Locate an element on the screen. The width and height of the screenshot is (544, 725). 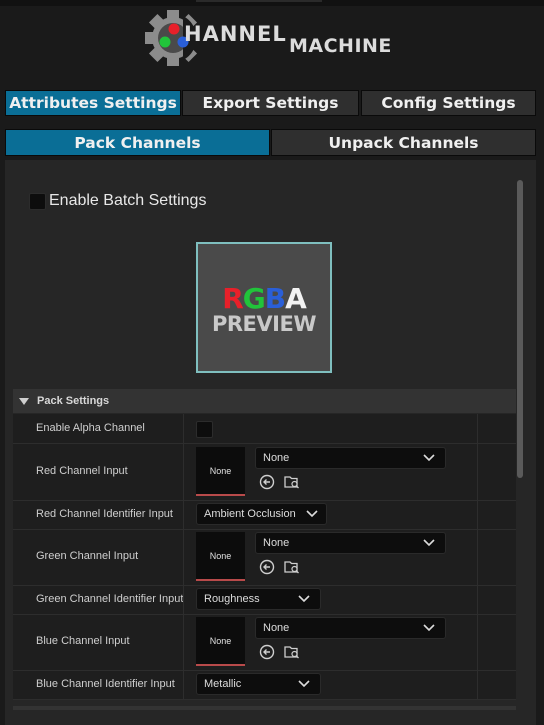
preview-b: B is located at coordinates (275, 298).